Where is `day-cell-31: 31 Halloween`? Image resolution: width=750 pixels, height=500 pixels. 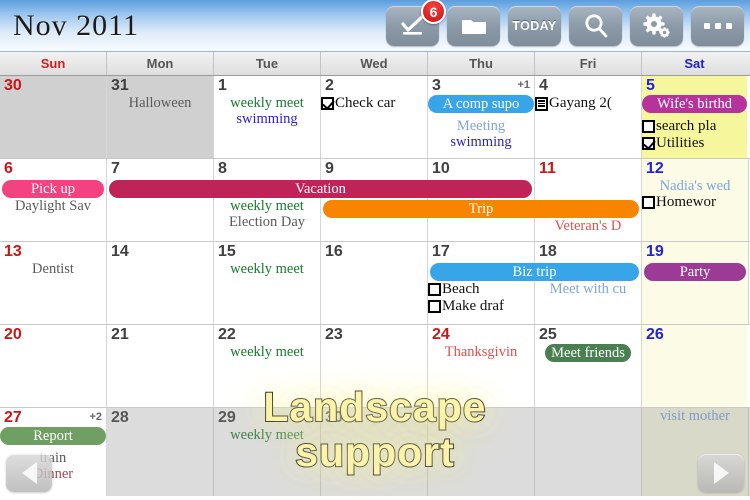
day-cell-31: 31 Halloween is located at coordinates (160, 117).